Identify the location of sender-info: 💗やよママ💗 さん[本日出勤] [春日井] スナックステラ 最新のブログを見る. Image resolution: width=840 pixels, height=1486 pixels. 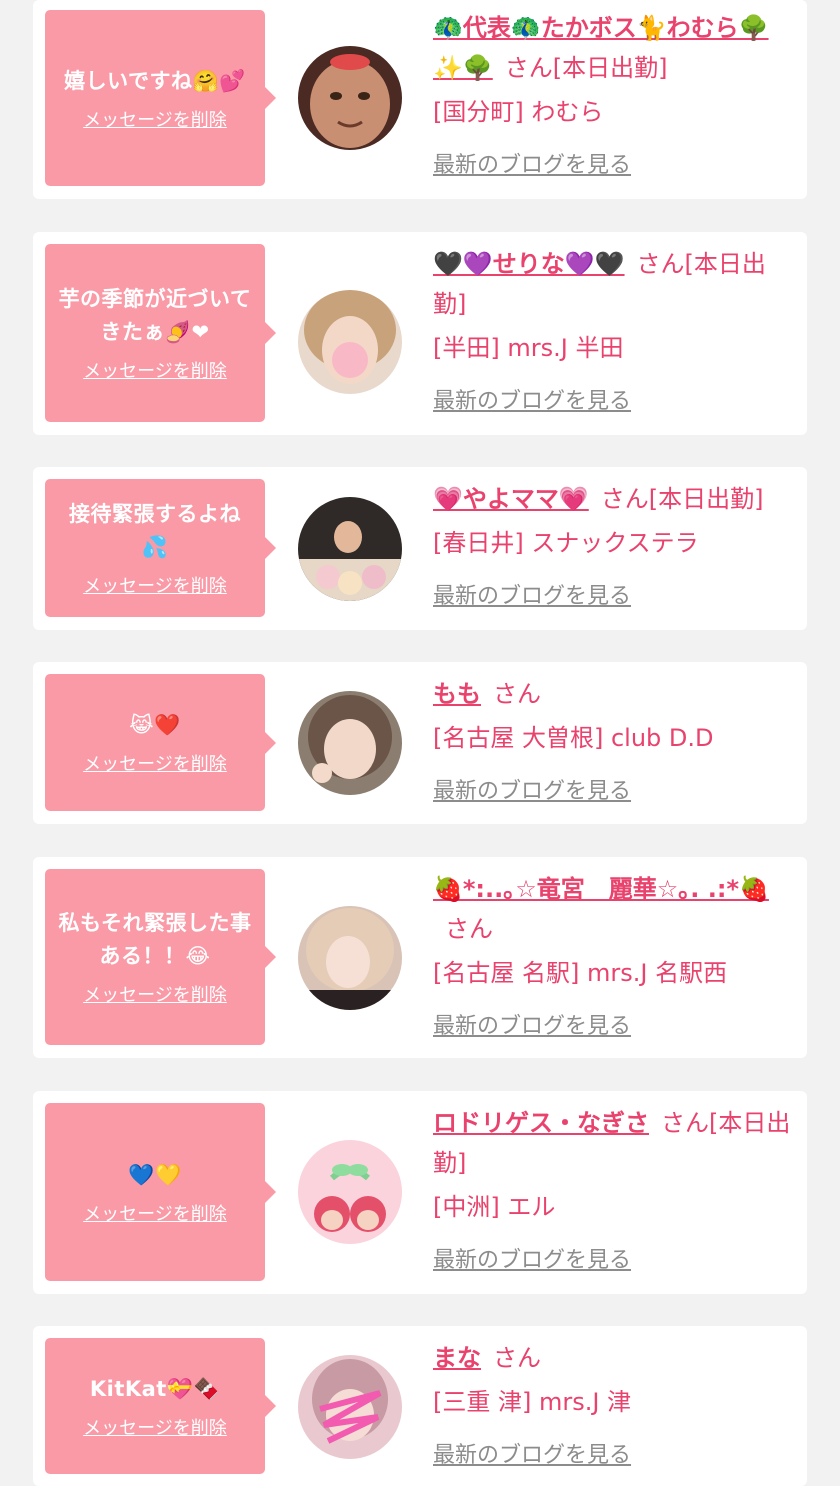
(615, 548).